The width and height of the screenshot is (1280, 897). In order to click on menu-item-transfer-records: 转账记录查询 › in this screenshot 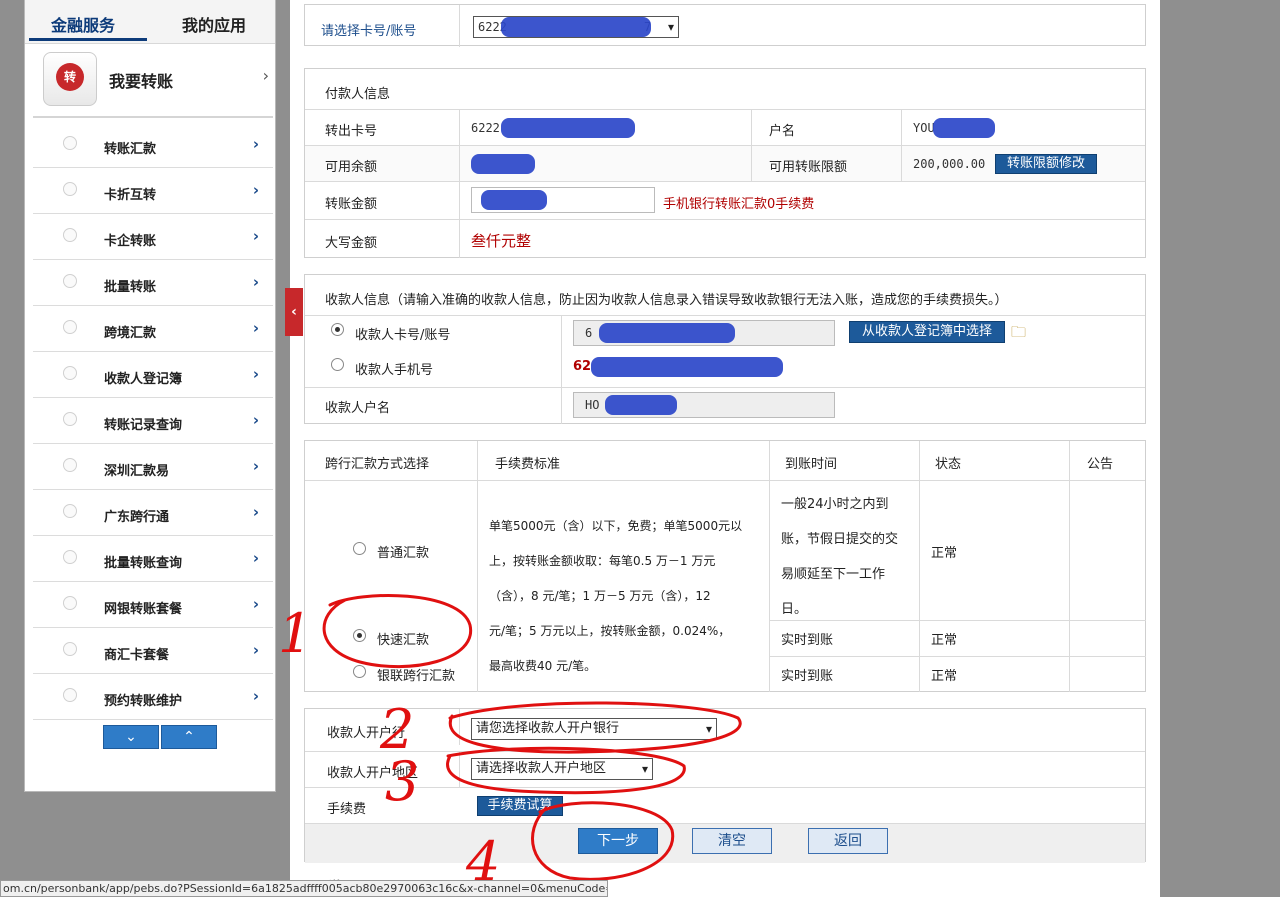, I will do `click(153, 421)`.